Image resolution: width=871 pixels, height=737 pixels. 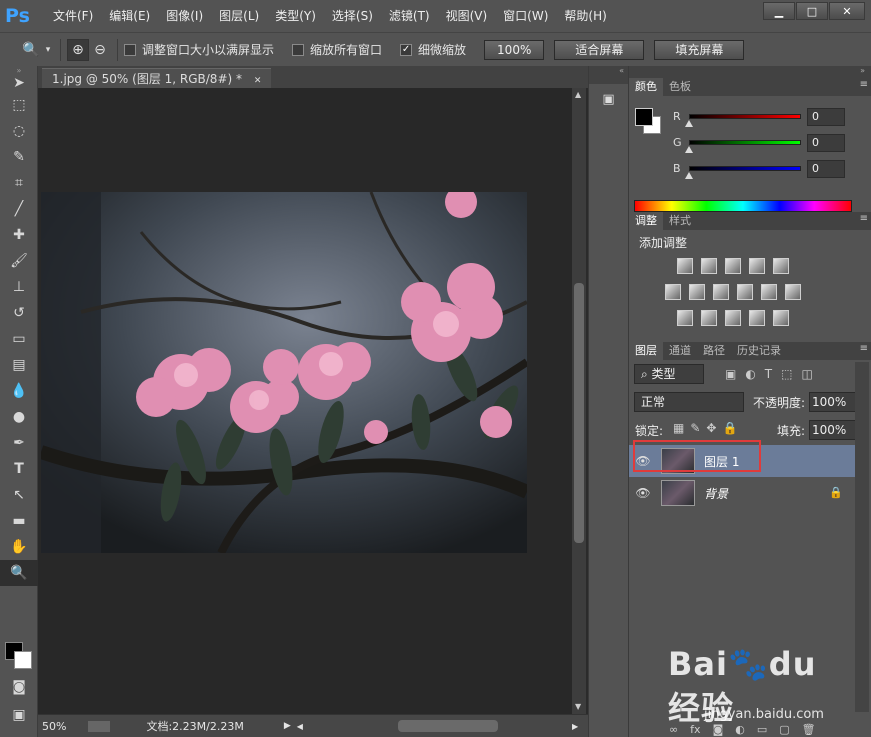 What do you see at coordinates (716, 493) in the screenshot?
I see `layer-name: 背景` at bounding box center [716, 493].